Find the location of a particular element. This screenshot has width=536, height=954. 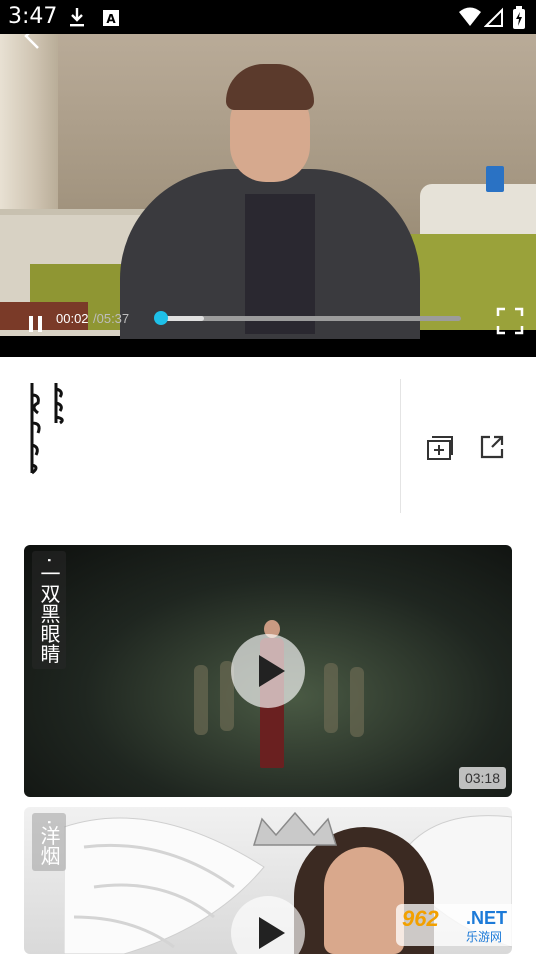

status-bar: 3:47 A is located at coordinates (268, 17).